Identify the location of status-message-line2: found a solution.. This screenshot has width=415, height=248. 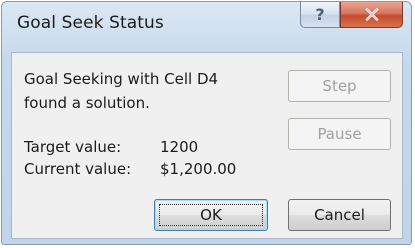
(87, 103).